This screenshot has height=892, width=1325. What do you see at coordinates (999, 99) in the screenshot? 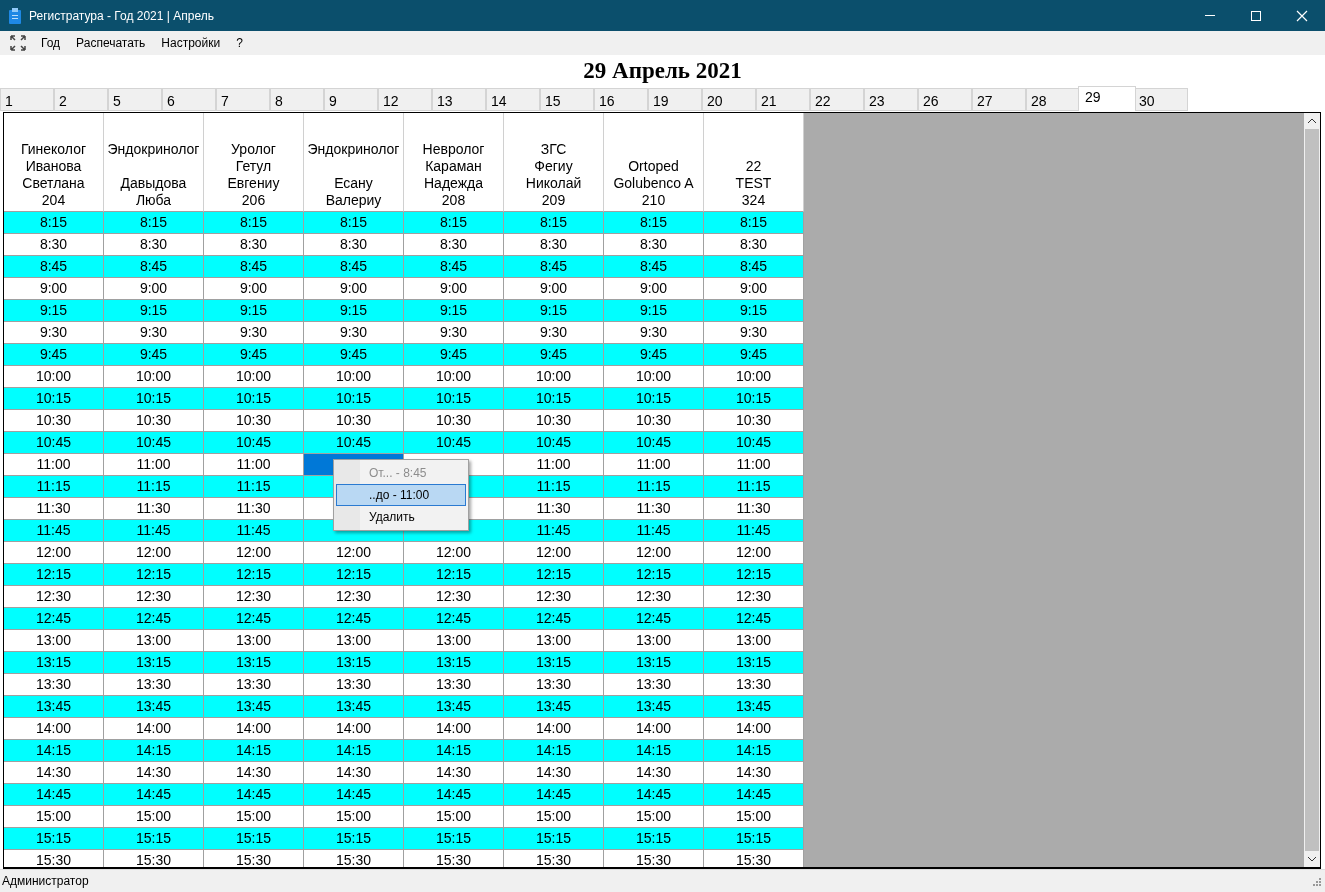
I see `day-tab: 27` at bounding box center [999, 99].